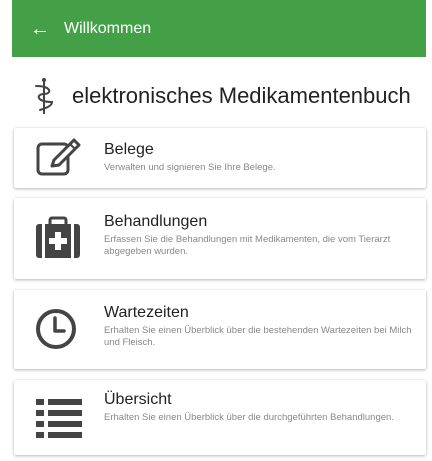 Image resolution: width=432 pixels, height=461 pixels. Describe the element at coordinates (56, 329) in the screenshot. I see `clock-icon` at that location.